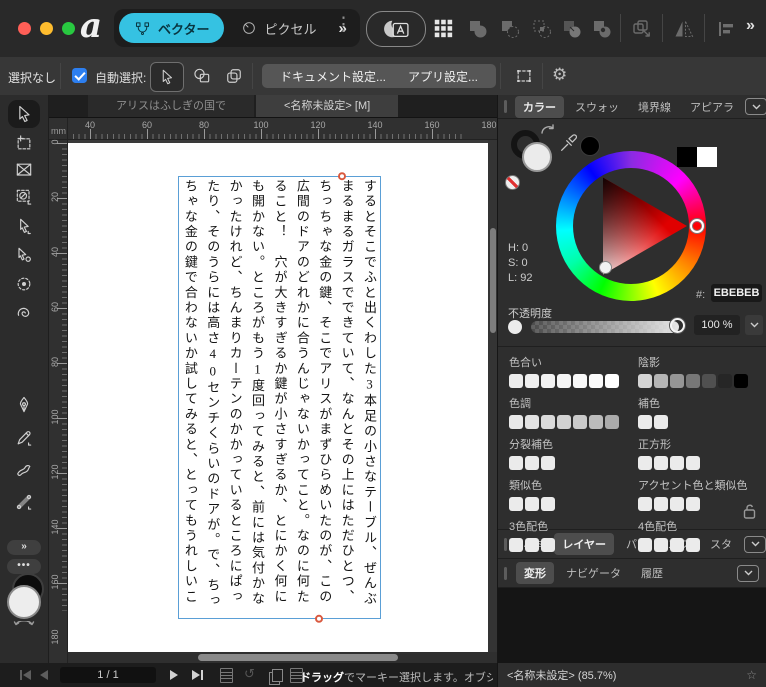 Image resolution: width=766 pixels, height=687 pixels. What do you see at coordinates (697, 226) in the screenshot?
I see `hue-selector` at bounding box center [697, 226].